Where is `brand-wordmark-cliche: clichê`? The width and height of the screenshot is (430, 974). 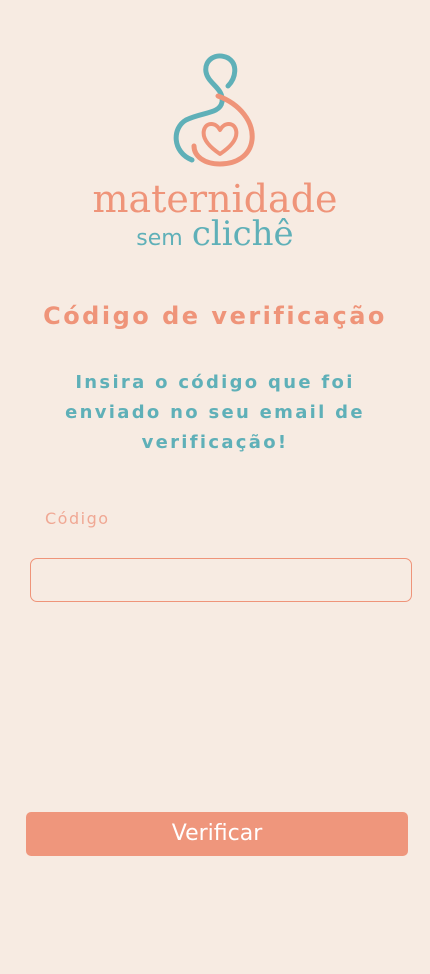
brand-wordmark-cliche: clichê is located at coordinates (242, 234).